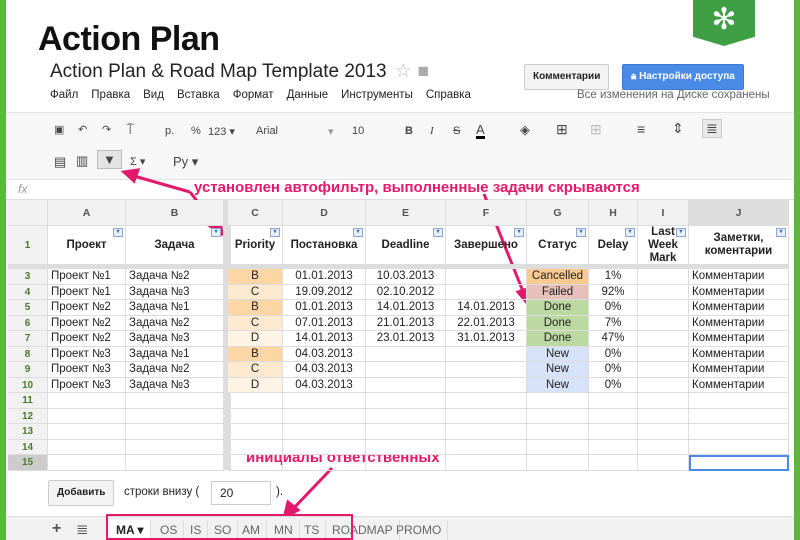  Describe the element at coordinates (87, 245) in the screenshot. I see `header-cell: Проект ▾` at that location.